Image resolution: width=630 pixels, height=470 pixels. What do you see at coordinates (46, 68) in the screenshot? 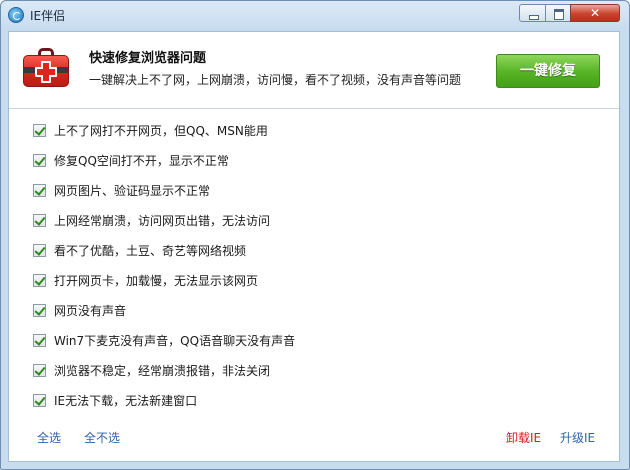
I see `first-aid-kit-icon` at bounding box center [46, 68].